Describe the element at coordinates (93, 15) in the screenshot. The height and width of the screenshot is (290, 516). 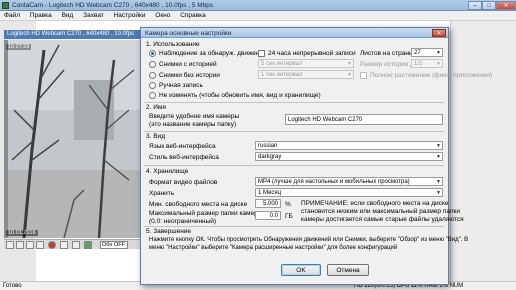
I see `menu-capture: Захват` at that location.